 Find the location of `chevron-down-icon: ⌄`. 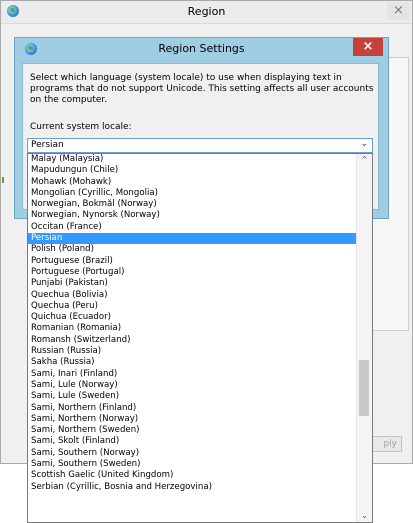

chevron-down-icon: ⌄ is located at coordinates (364, 144).